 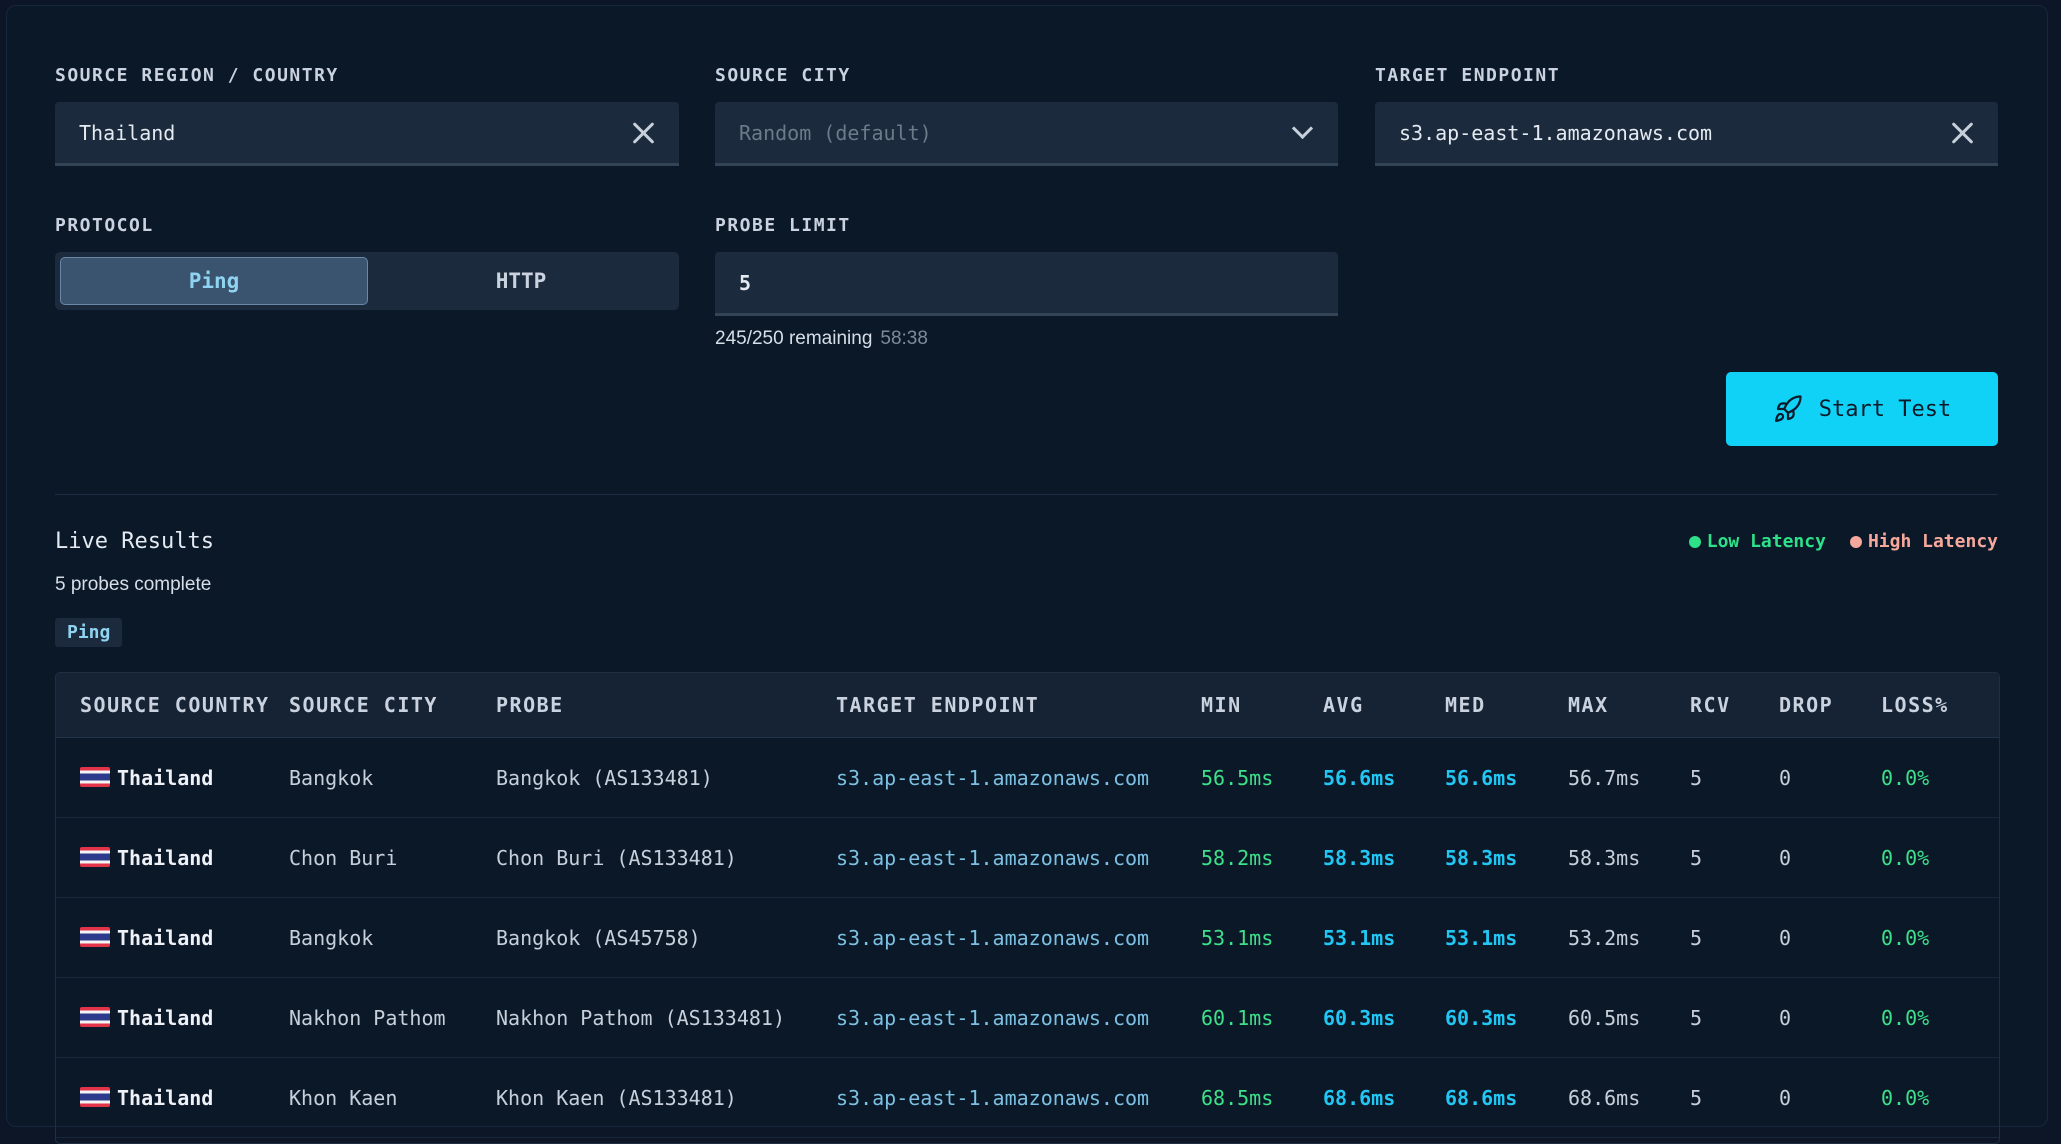 What do you see at coordinates (1629, 705) in the screenshot?
I see `col-max: MAX` at bounding box center [1629, 705].